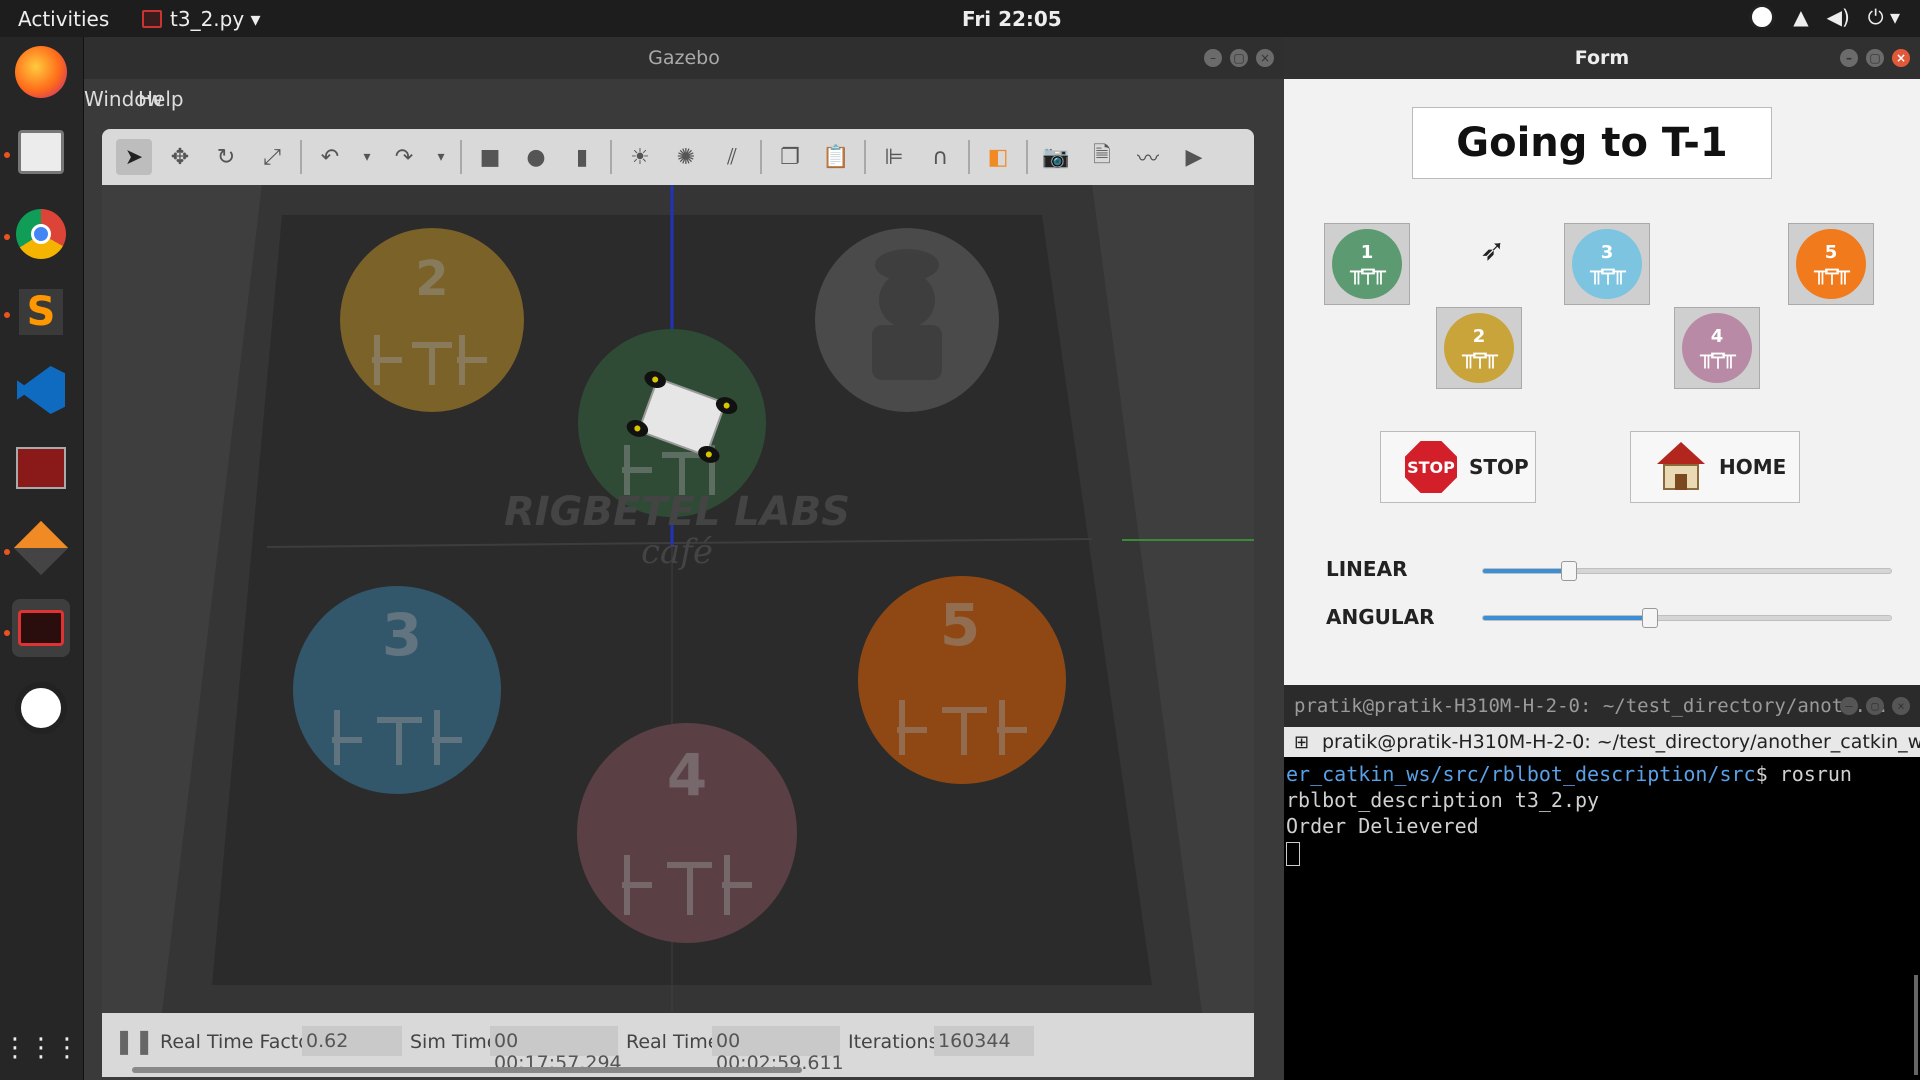 The width and height of the screenshot is (1920, 1080). Describe the element at coordinates (1012, 19) in the screenshot. I see `clock: Fri 22:05` at that location.